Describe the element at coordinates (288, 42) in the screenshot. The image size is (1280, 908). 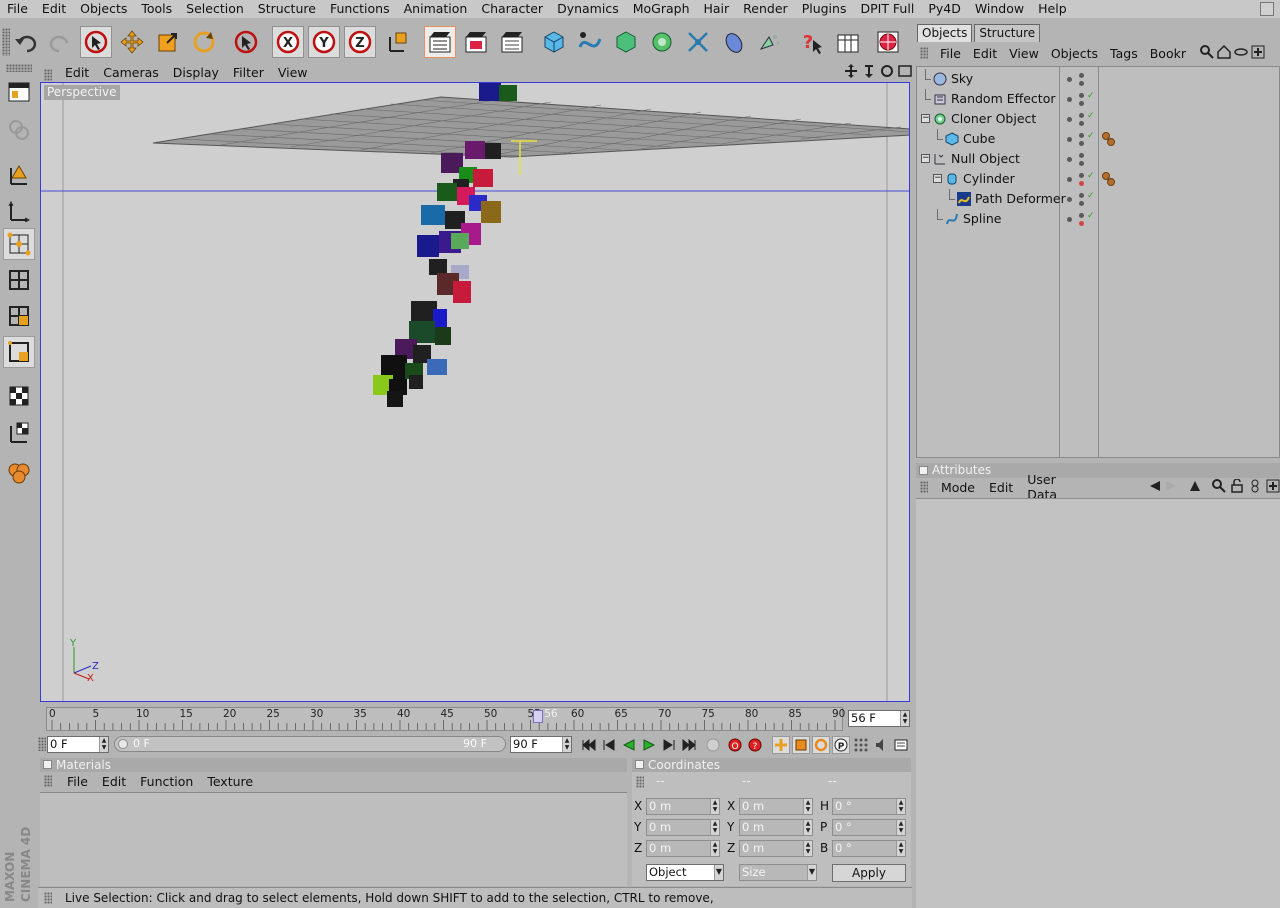
I see `x-axis-icon: X` at that location.